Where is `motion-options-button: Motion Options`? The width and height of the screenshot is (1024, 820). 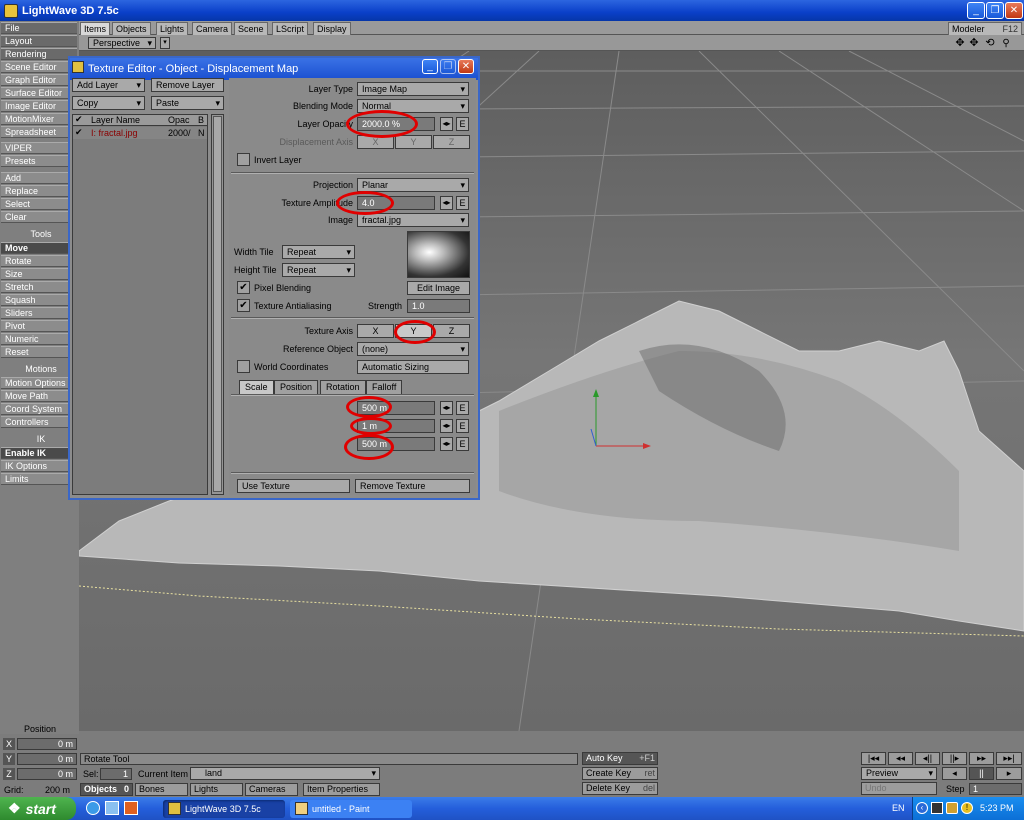 motion-options-button: Motion Options is located at coordinates (39, 383).